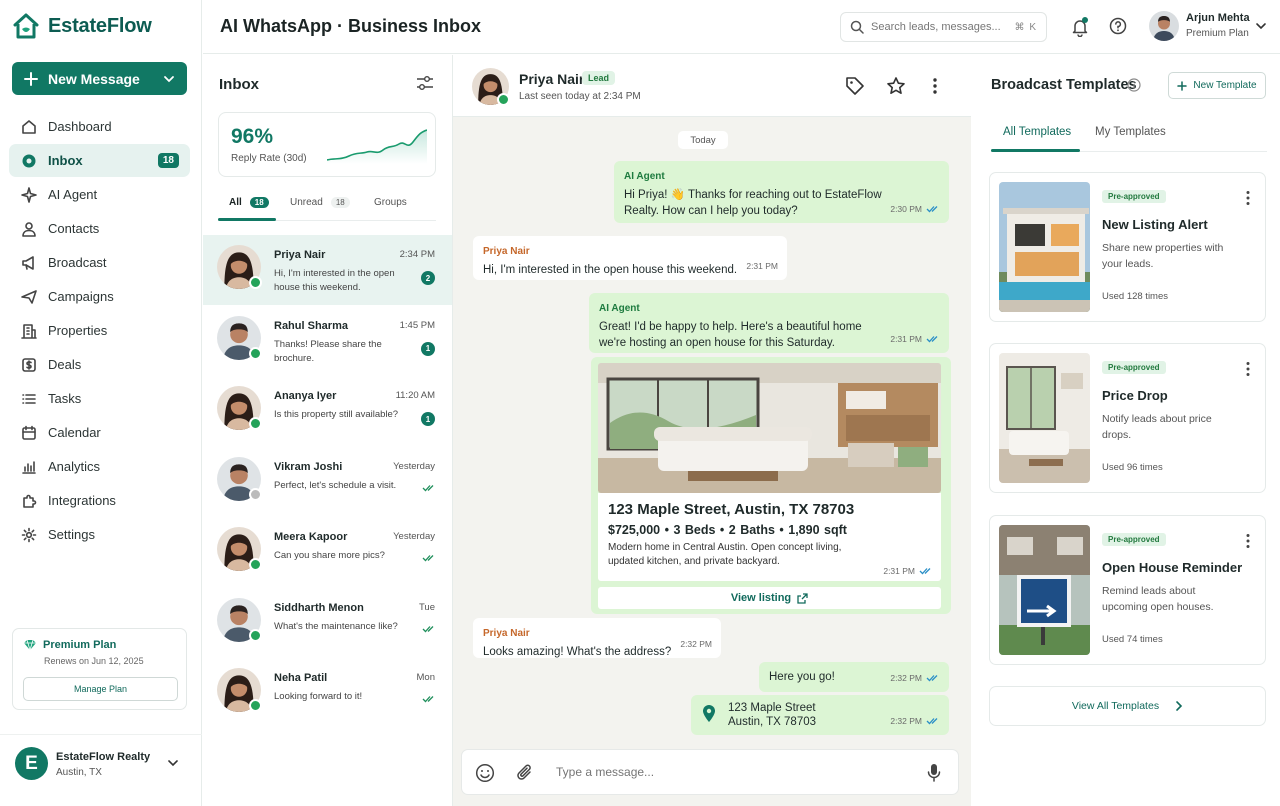 Image resolution: width=1280 pixels, height=806 pixels. What do you see at coordinates (99, 500) in the screenshot?
I see `sidebar-item-integrations: Integrations` at bounding box center [99, 500].